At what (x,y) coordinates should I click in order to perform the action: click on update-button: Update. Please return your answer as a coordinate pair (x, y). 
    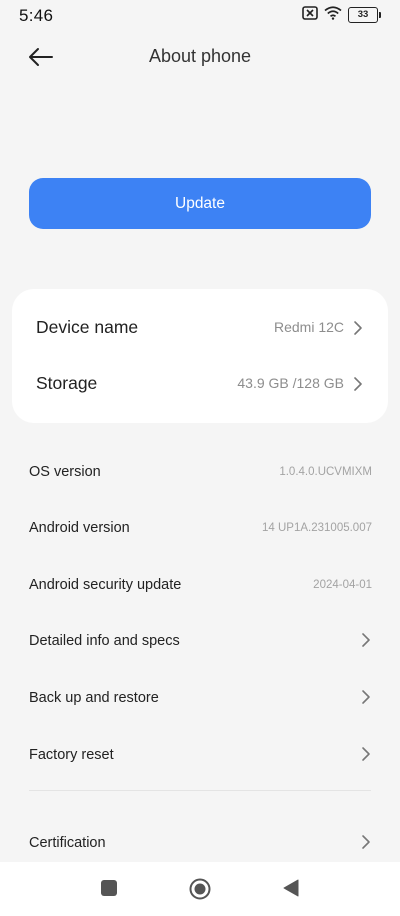
    Looking at the image, I should click on (200, 203).